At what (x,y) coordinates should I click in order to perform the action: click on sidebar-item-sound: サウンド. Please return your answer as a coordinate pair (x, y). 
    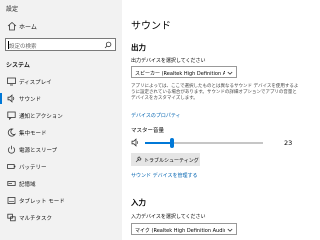
    Looking at the image, I should click on (61, 98).